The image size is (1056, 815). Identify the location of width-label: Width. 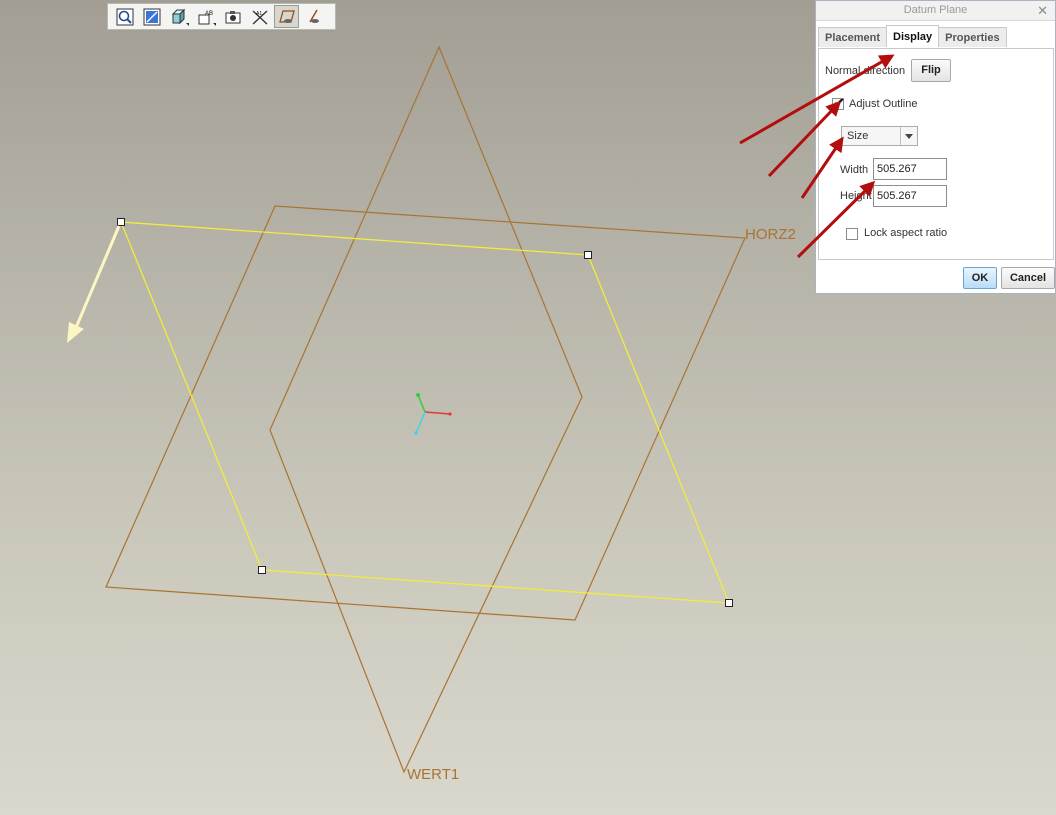
(854, 170).